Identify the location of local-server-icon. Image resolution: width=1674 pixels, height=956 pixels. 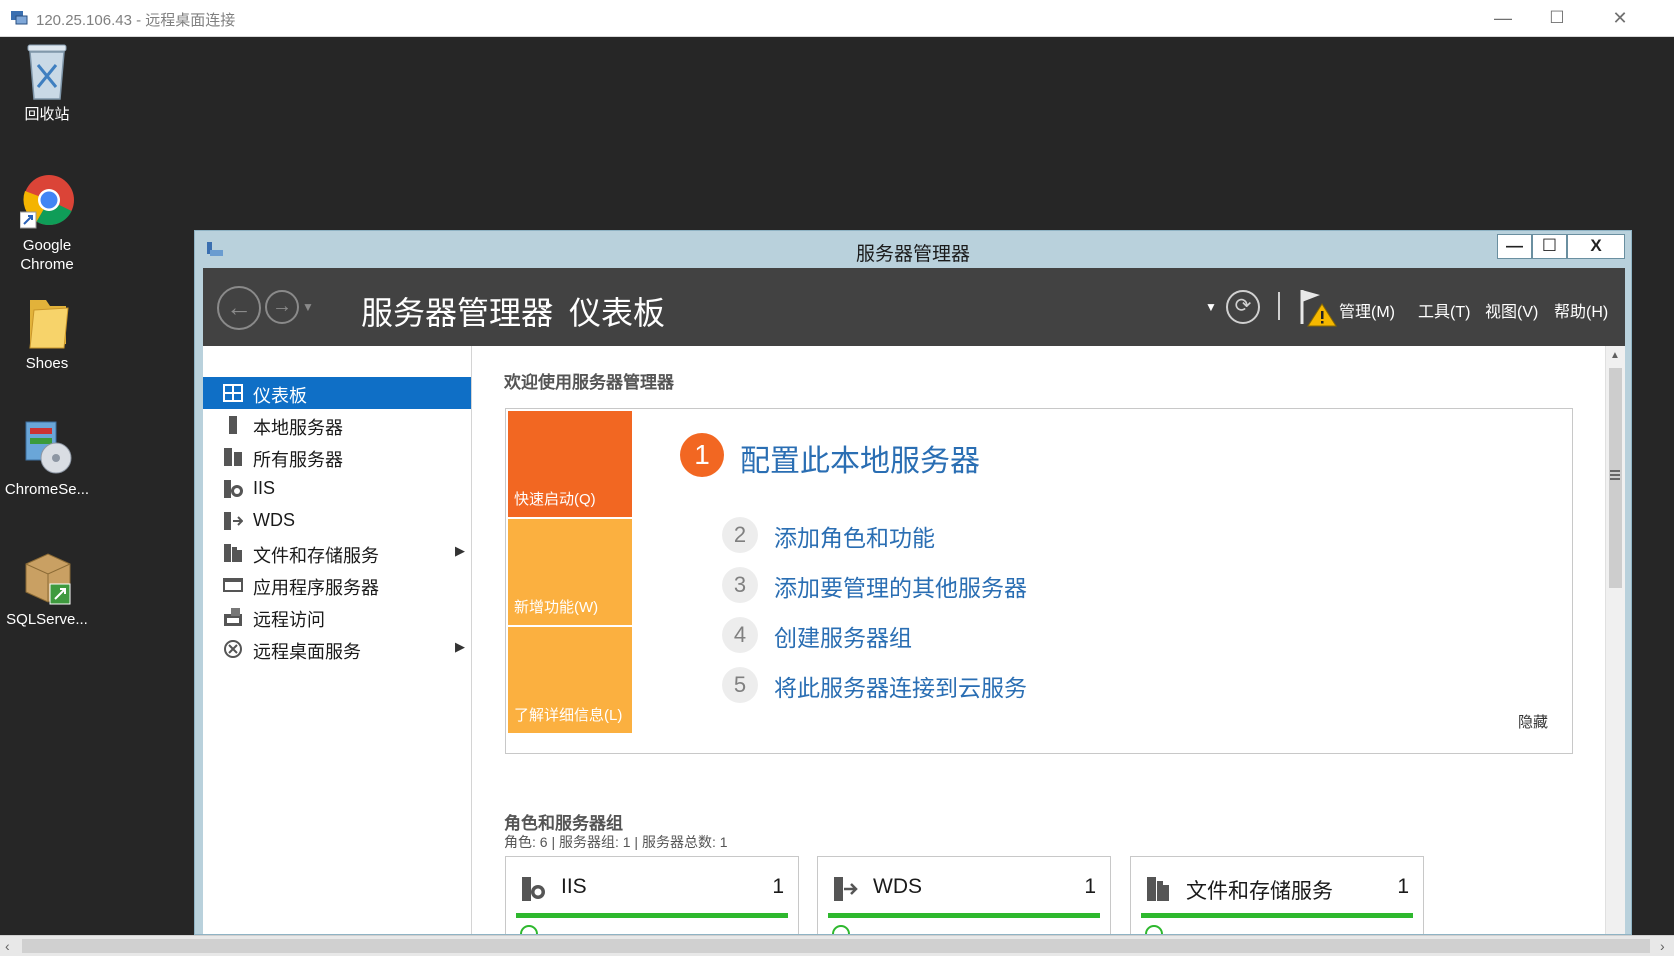
(233, 425).